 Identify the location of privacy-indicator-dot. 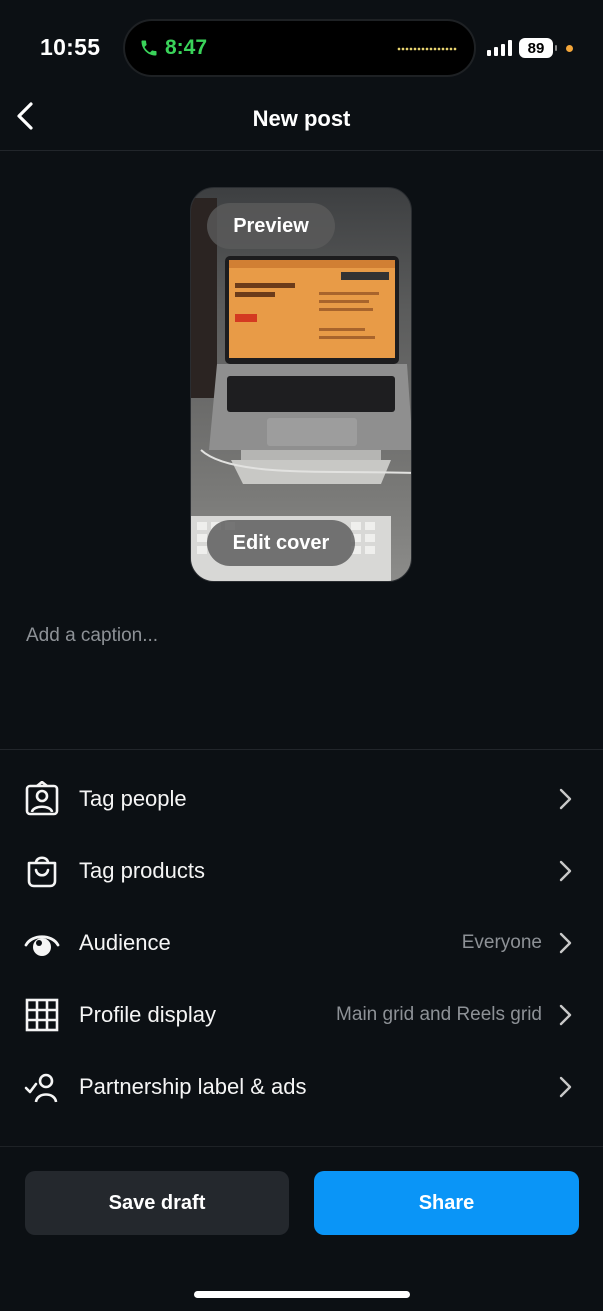
(569, 48).